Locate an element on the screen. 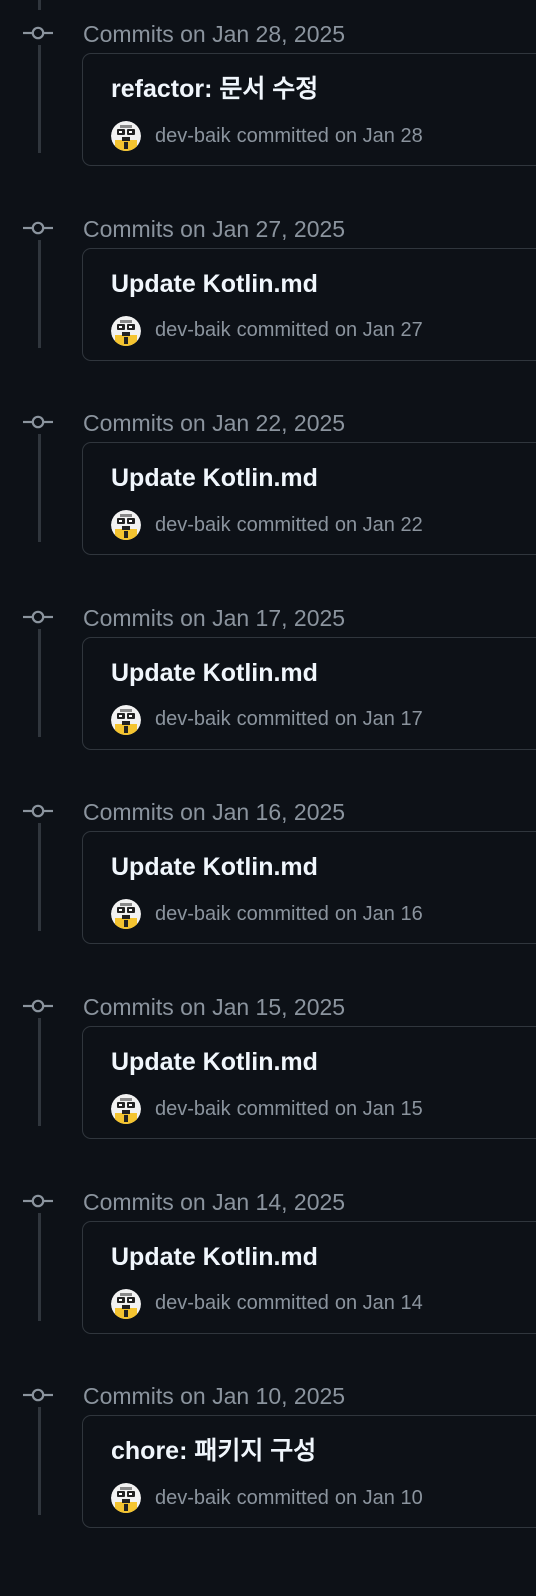 Image resolution: width=536 pixels, height=1596 pixels. commit-group: Commits on Jan 17, 2025 Update Kotlin.md is located at coordinates (268, 695).